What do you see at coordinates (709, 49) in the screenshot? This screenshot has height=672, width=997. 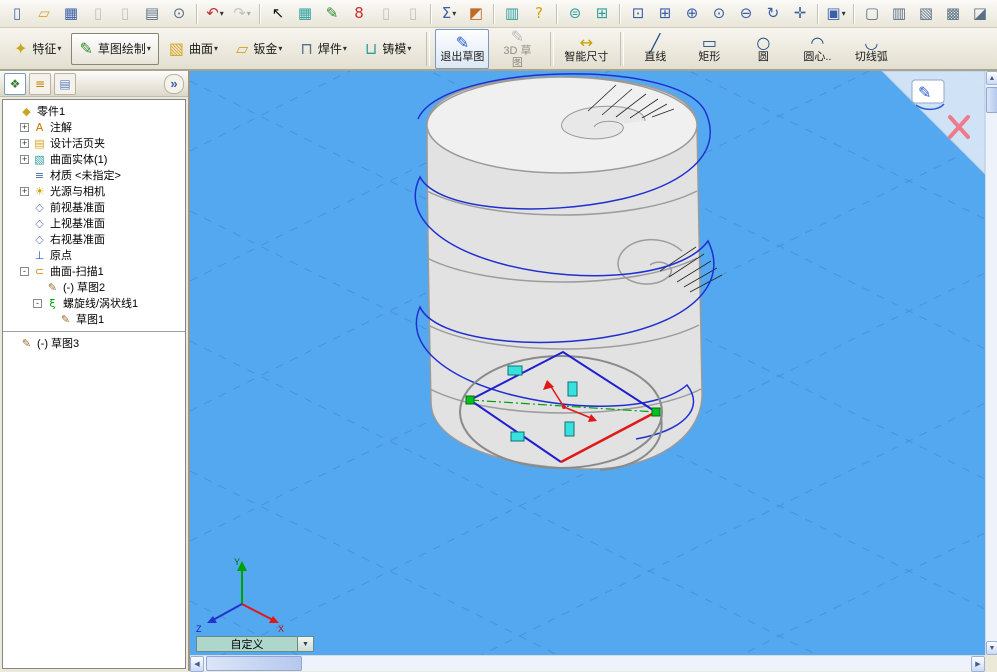 I see `rectangle-button: ▭ 矩形` at bounding box center [709, 49].